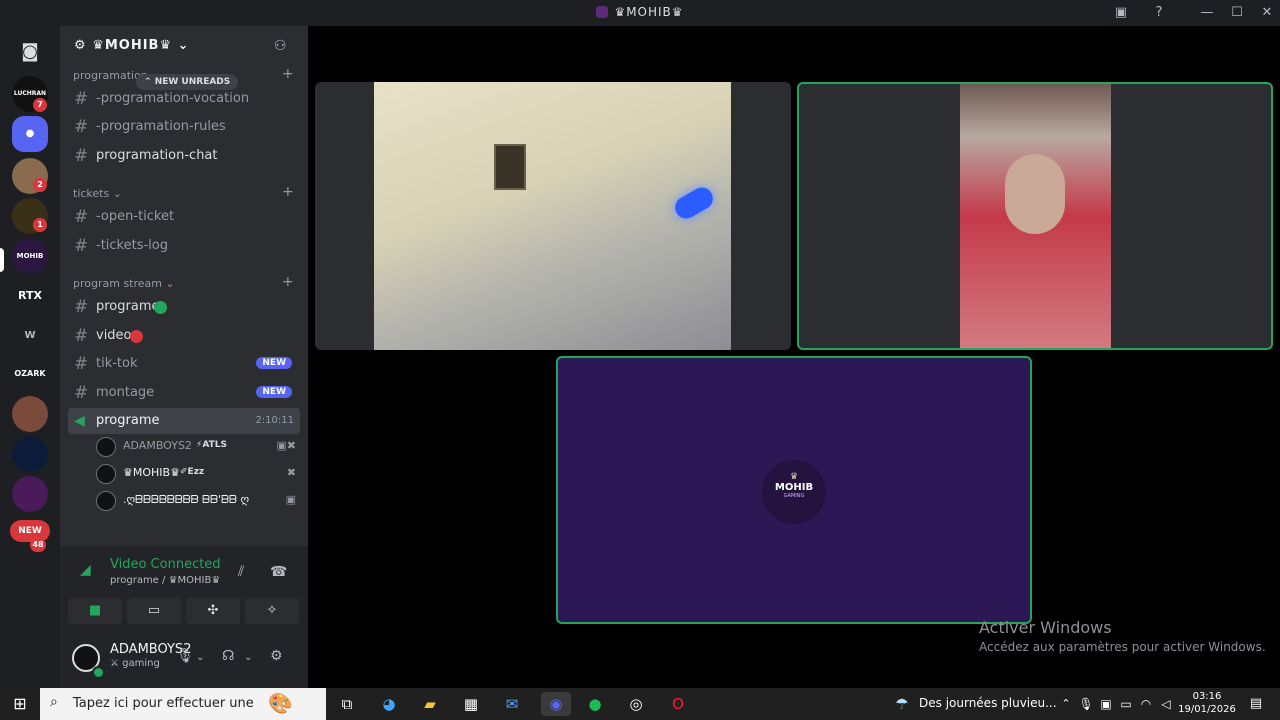 This screenshot has height=720, width=1280. Describe the element at coordinates (184, 364) in the screenshot. I see `channel-tik-tok: # tik-tok NEW` at that location.